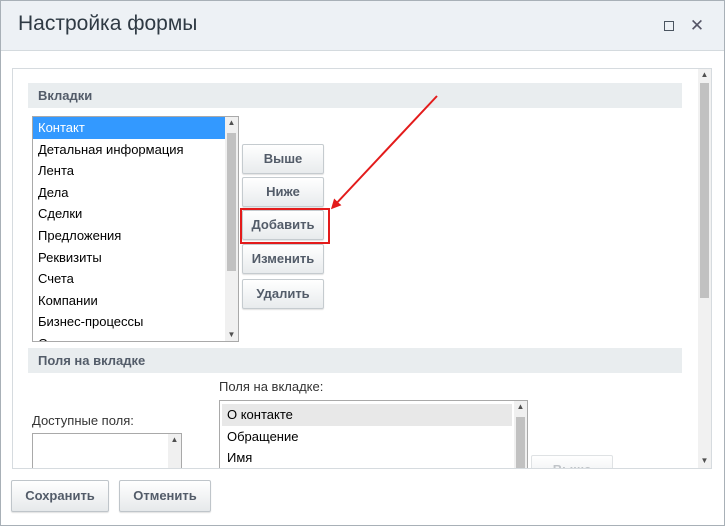 This screenshot has height=527, width=725. Describe the element at coordinates (108, 23) in the screenshot. I see `dialog-title: Настройка формы` at that location.